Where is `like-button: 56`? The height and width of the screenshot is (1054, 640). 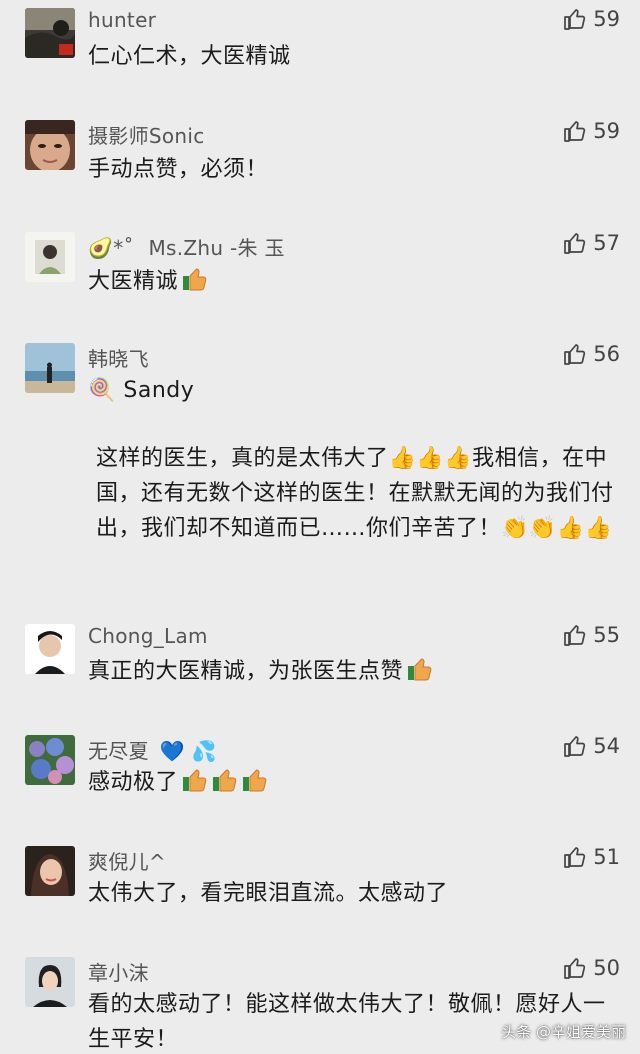
like-button: 56 is located at coordinates (591, 354).